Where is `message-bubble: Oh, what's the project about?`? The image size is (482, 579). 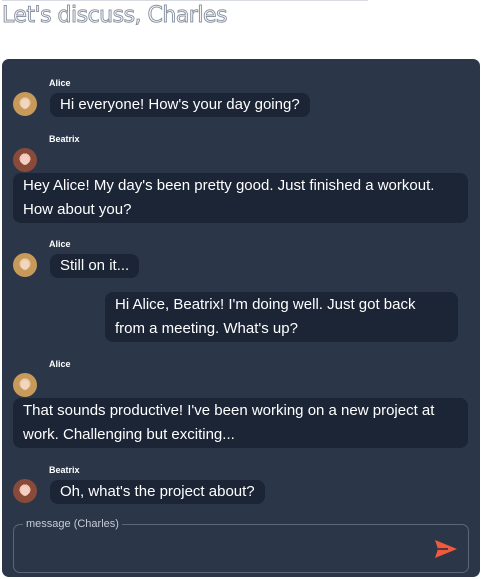
message-bubble: Oh, what's the project about? is located at coordinates (157, 492).